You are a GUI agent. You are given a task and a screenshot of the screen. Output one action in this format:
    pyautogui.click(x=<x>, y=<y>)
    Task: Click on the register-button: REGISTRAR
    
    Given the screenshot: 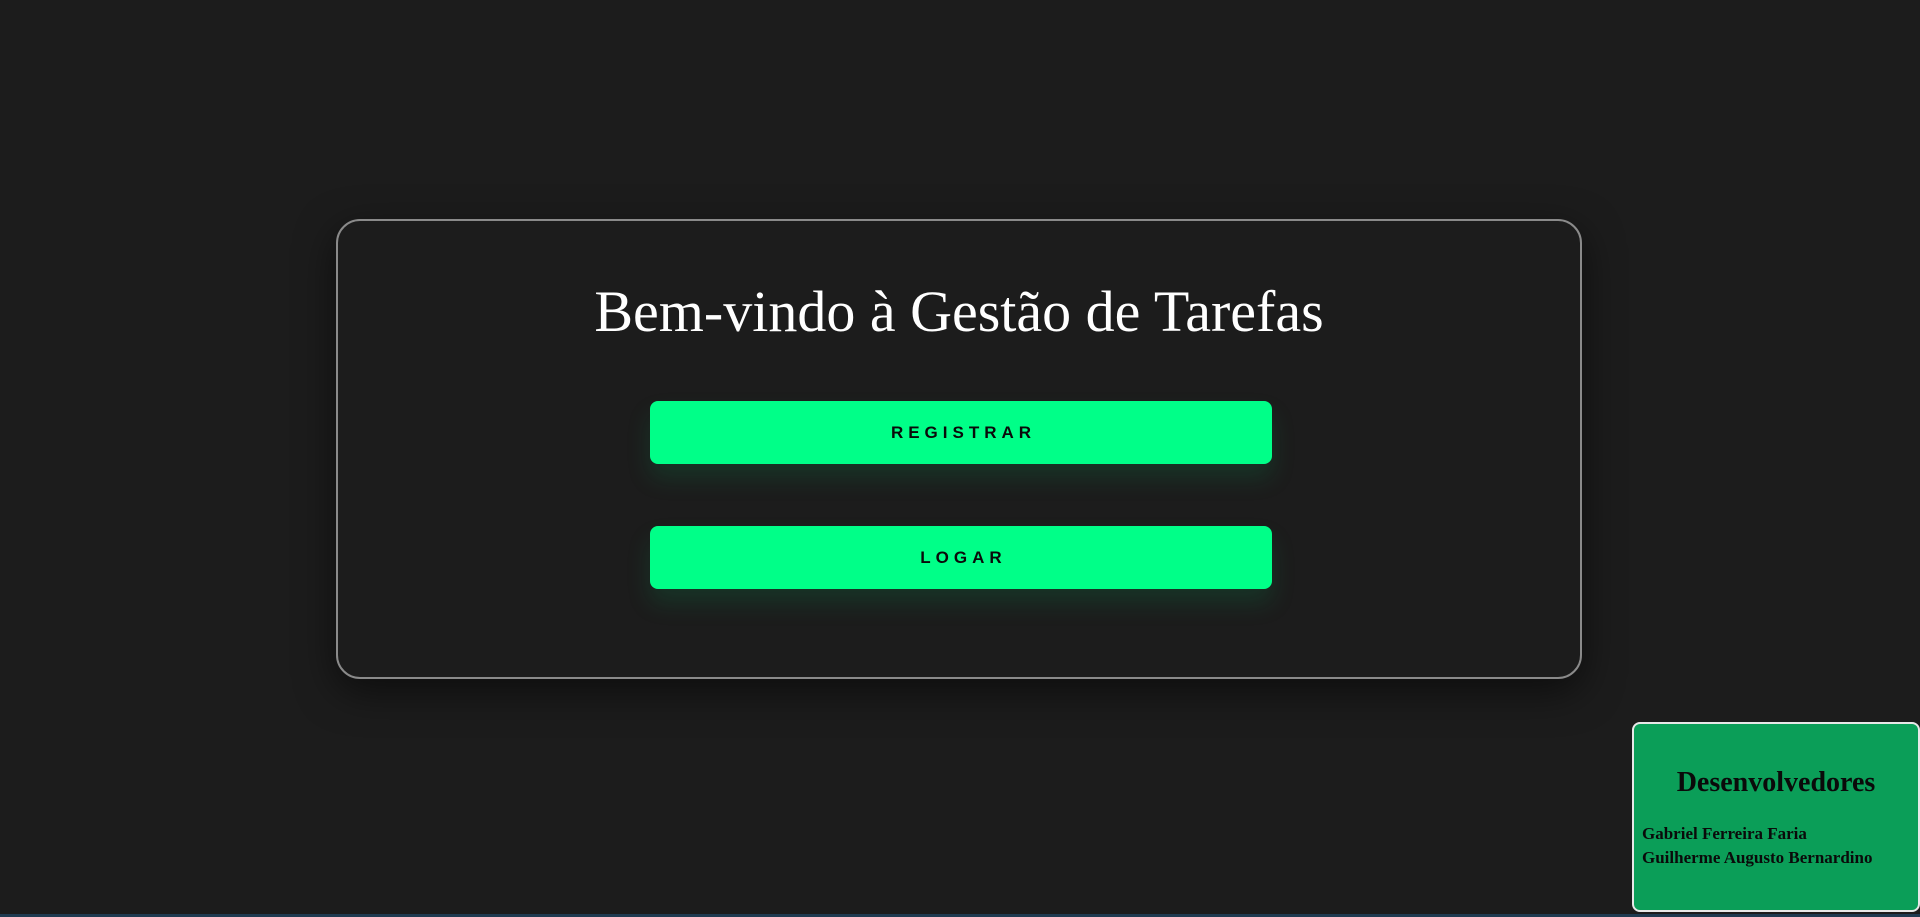 What is the action you would take?
    pyautogui.click(x=961, y=432)
    